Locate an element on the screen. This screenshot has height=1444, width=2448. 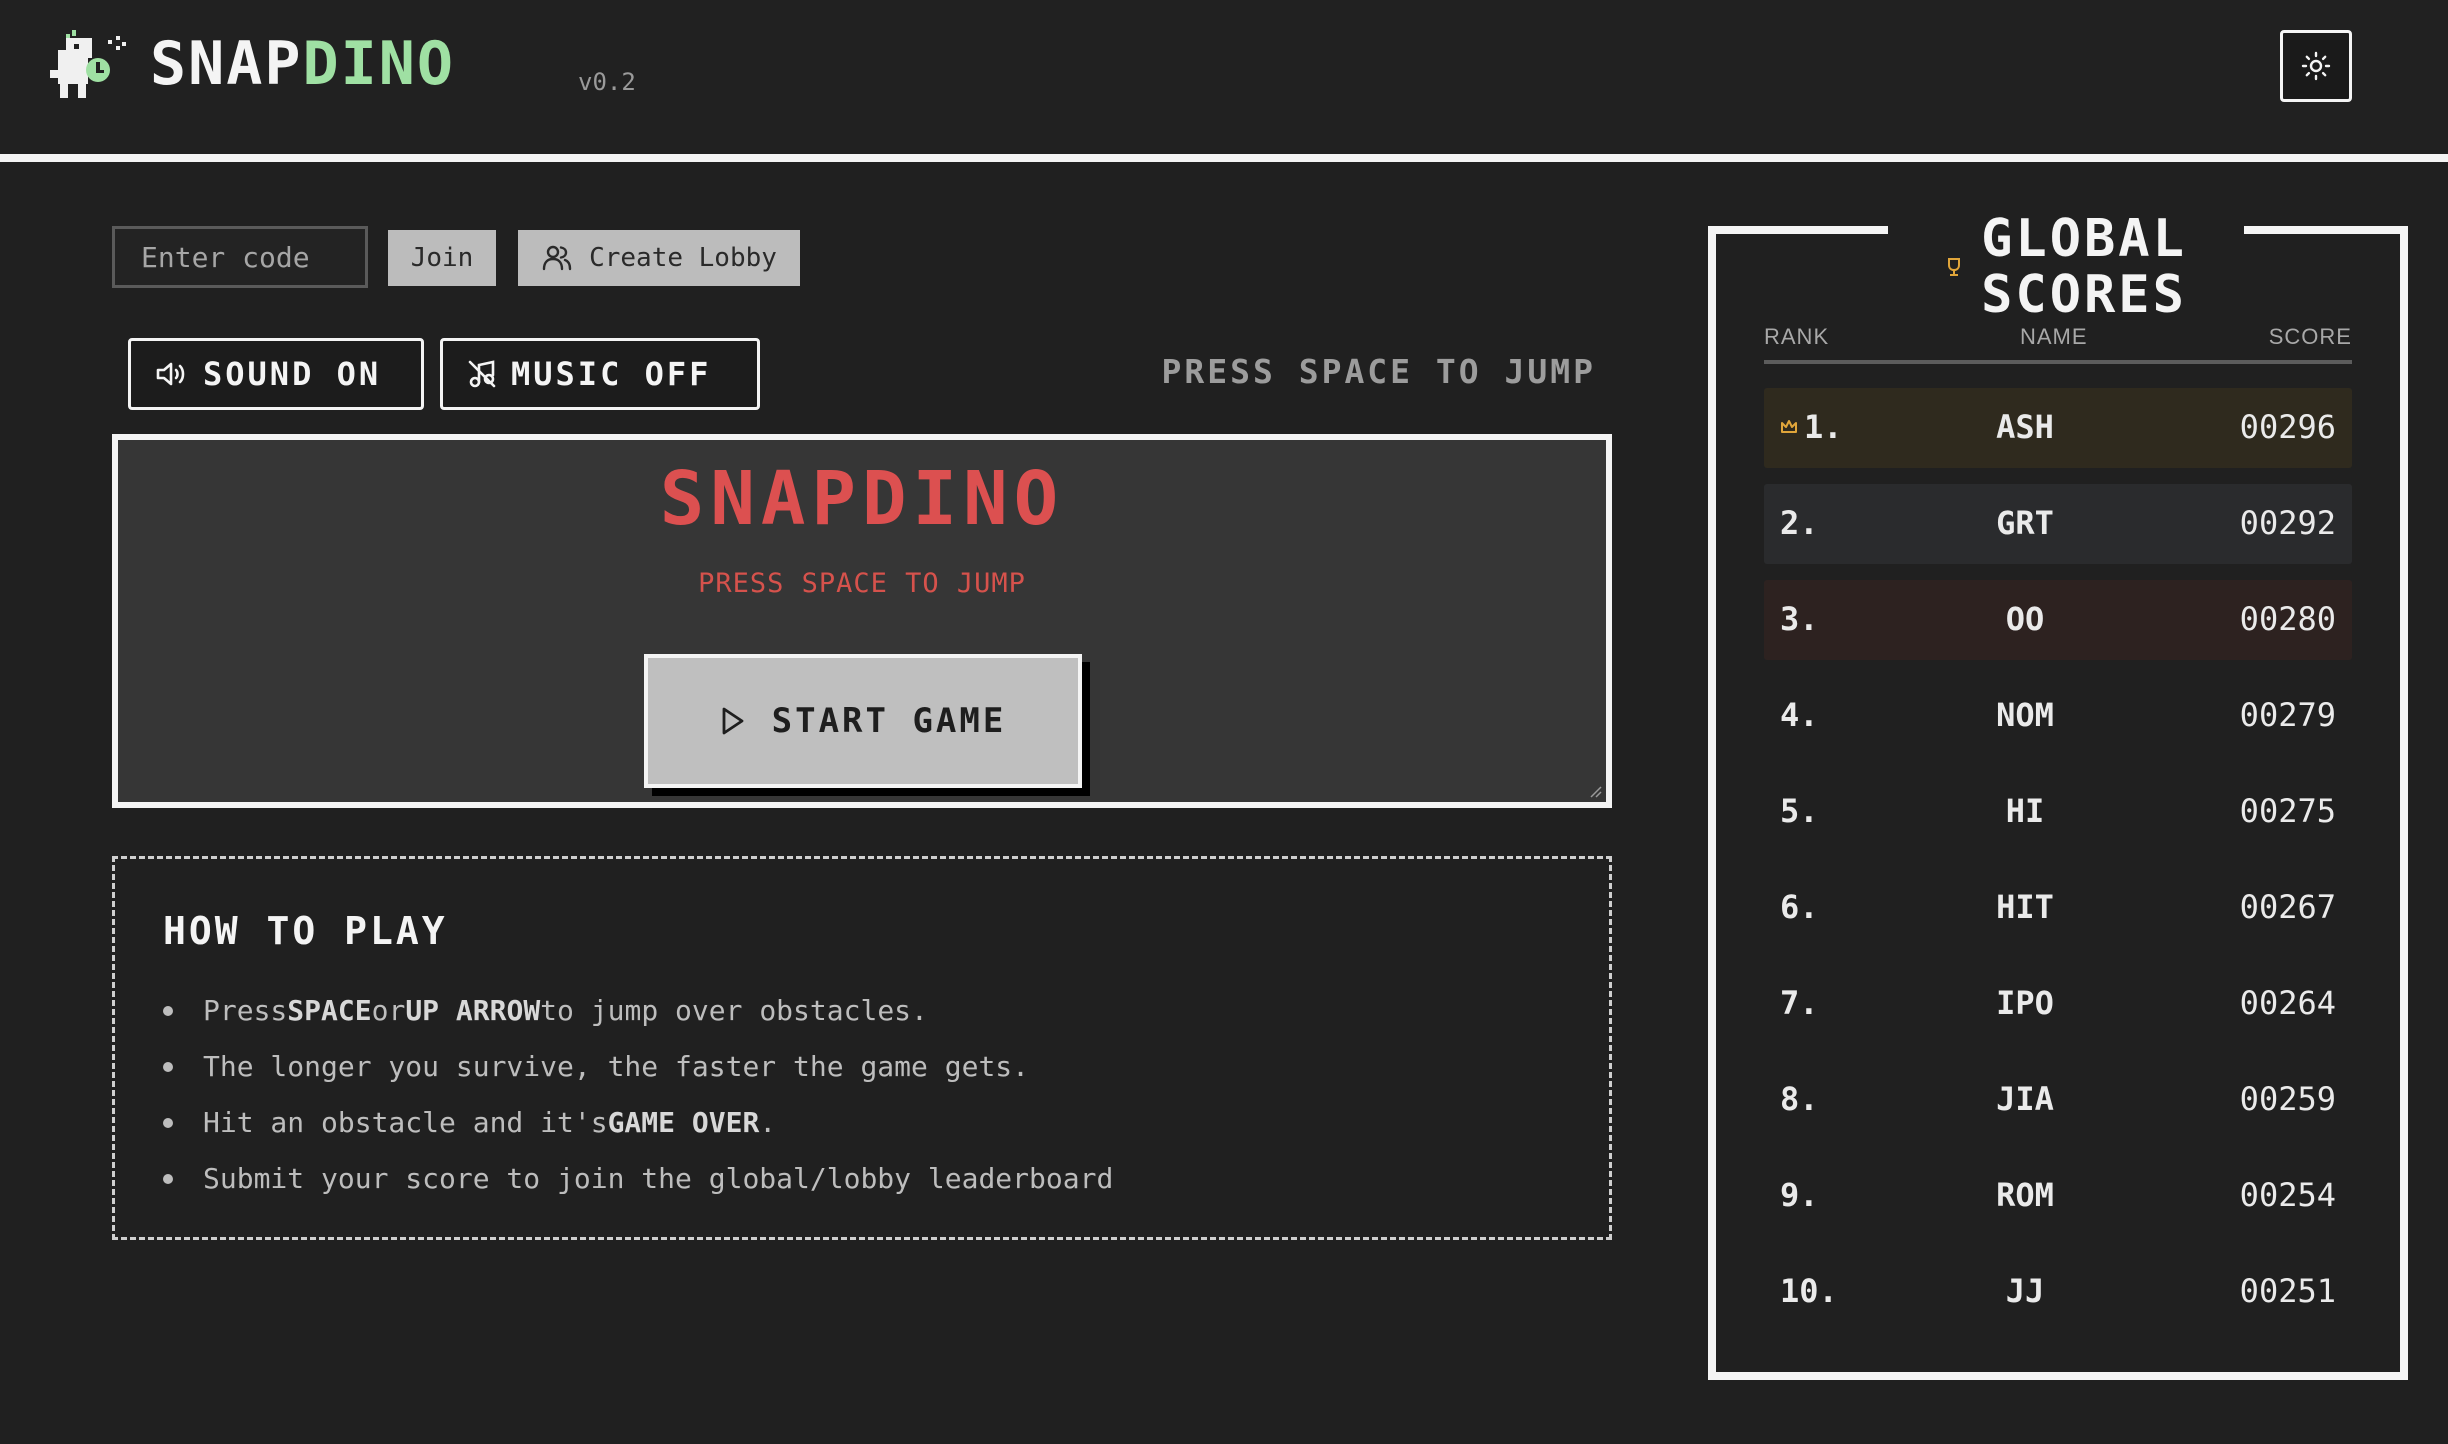
row-name: IPO is located at coordinates (2025, 1003).